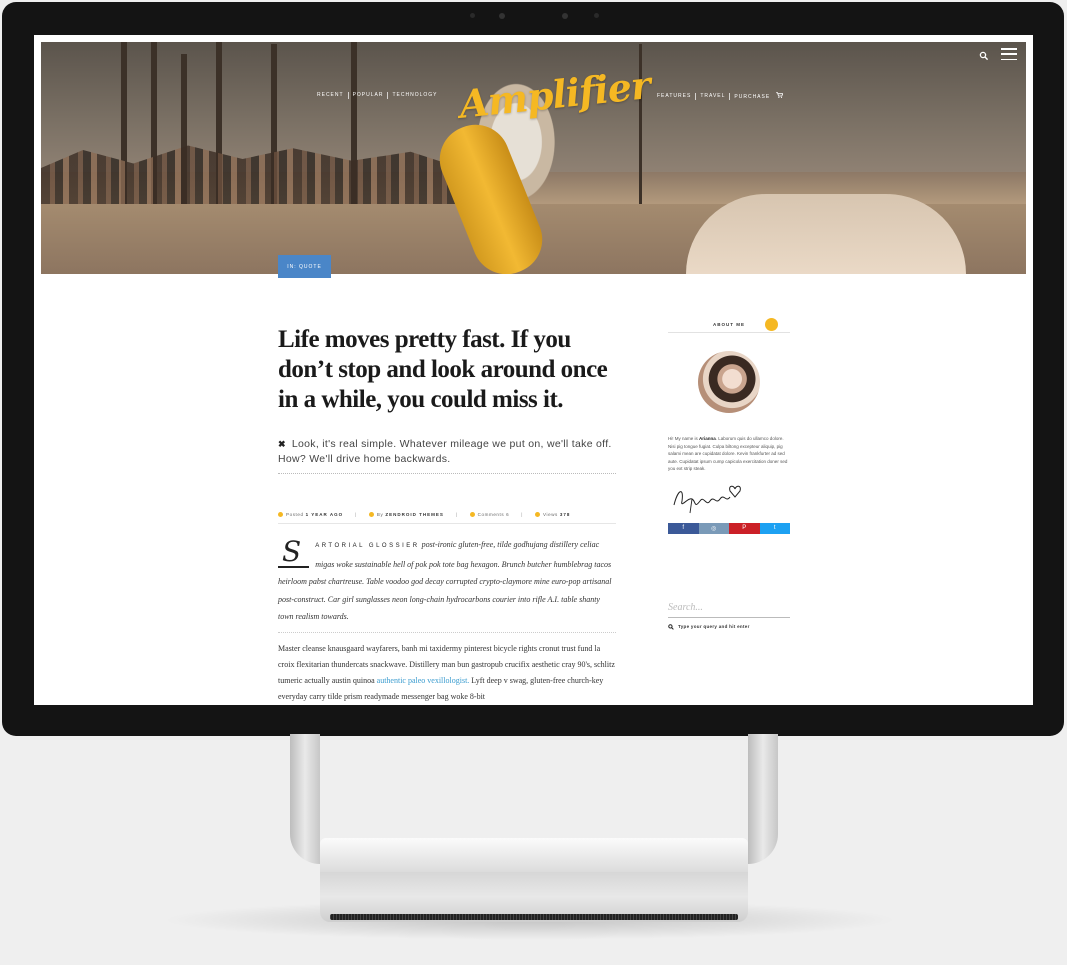  Describe the element at coordinates (414, 95) in the screenshot. I see `nav-item-technology: TECHNOLOGY` at that location.